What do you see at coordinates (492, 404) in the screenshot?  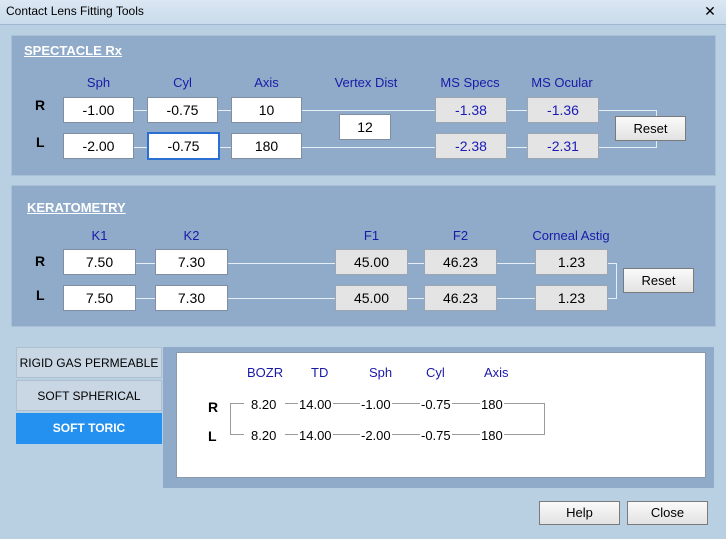 I see `axis-value-r: 180` at bounding box center [492, 404].